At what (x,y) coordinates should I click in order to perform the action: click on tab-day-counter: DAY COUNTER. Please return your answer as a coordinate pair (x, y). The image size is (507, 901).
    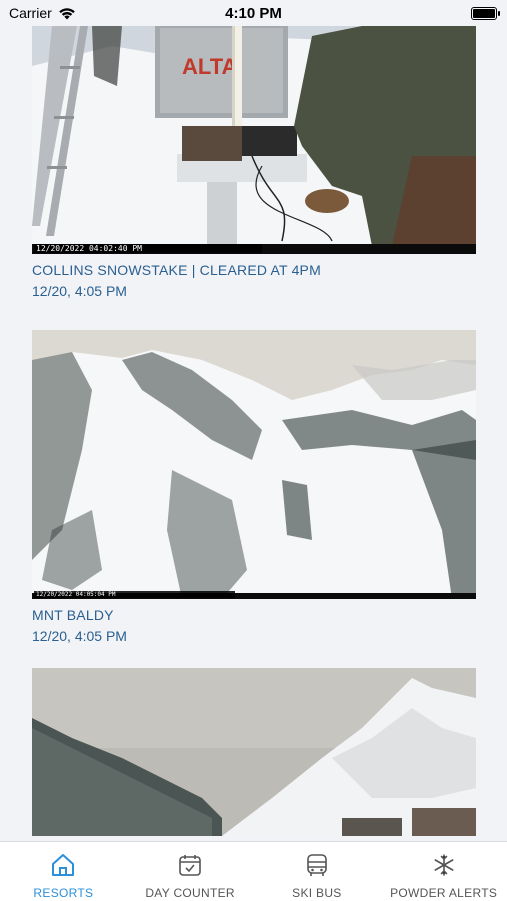
    Looking at the image, I should click on (190, 871).